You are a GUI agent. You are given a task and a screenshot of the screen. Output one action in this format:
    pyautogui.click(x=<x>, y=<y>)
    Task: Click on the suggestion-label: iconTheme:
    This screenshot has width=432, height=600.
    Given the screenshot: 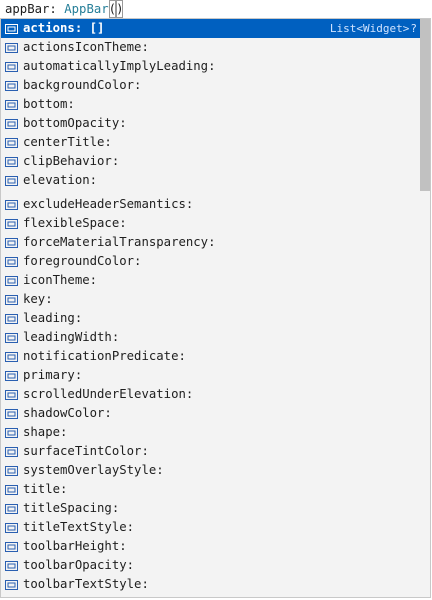 What is the action you would take?
    pyautogui.click(x=60, y=280)
    